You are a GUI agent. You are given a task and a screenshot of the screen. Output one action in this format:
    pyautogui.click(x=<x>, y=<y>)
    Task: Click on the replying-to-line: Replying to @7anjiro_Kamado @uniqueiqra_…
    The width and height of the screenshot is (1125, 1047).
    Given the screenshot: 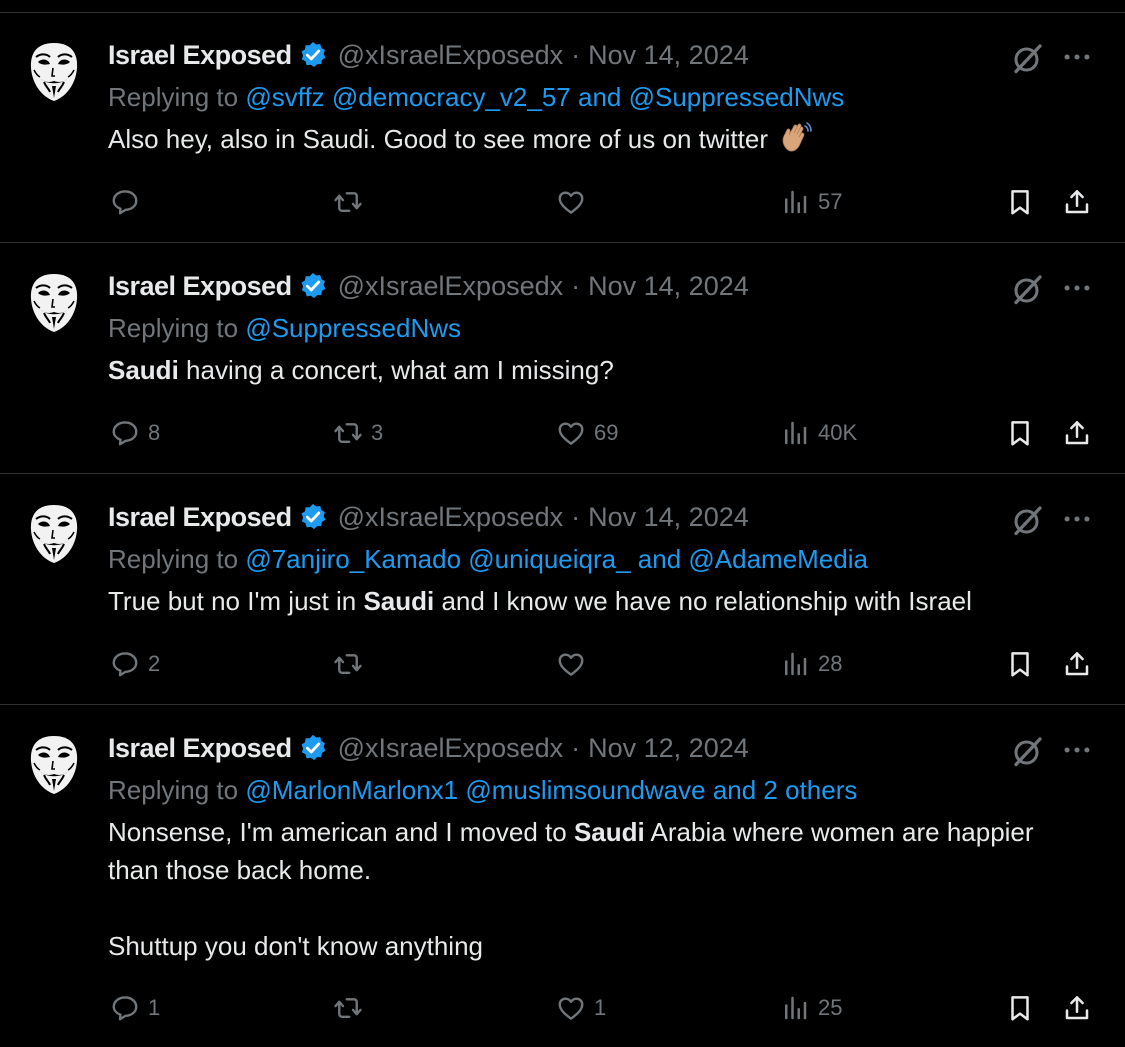 What is the action you would take?
    pyautogui.click(x=488, y=559)
    